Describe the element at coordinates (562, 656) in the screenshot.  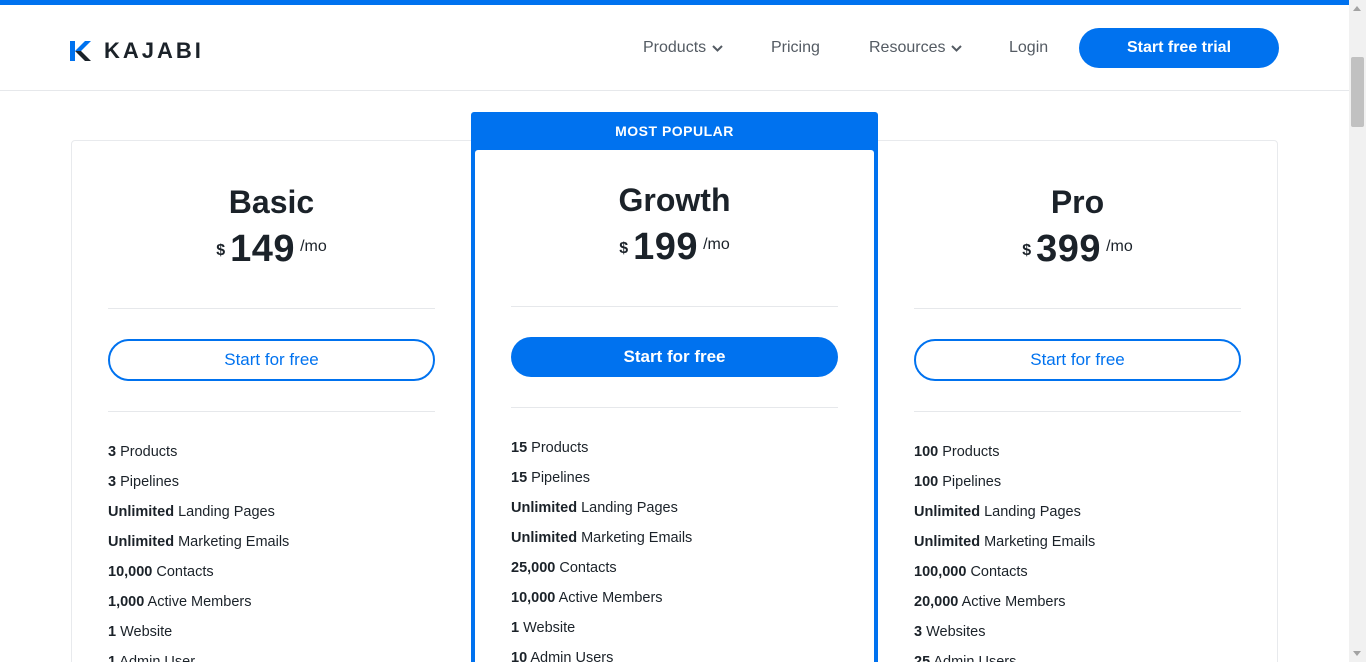
I see `list-item: 10 Admin Users` at that location.